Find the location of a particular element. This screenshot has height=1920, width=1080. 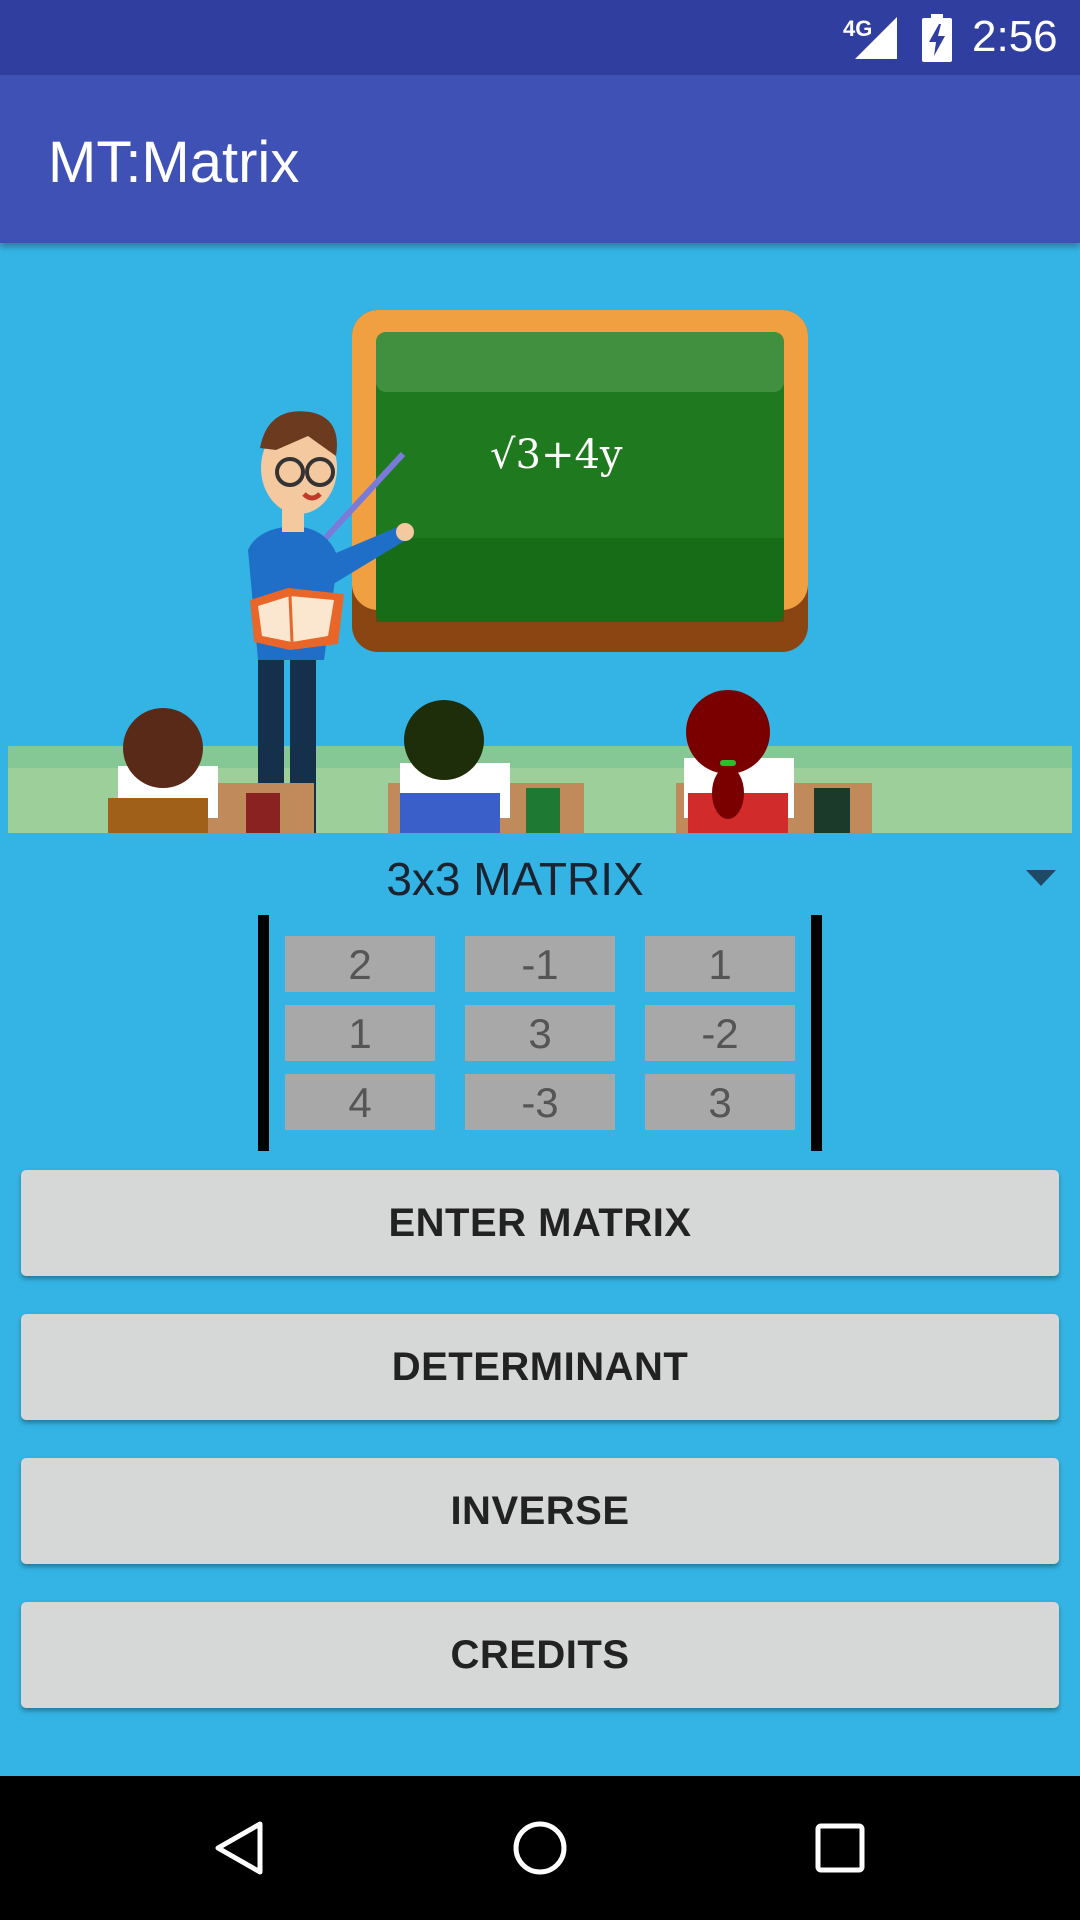

recents-icon is located at coordinates (840, 1848).